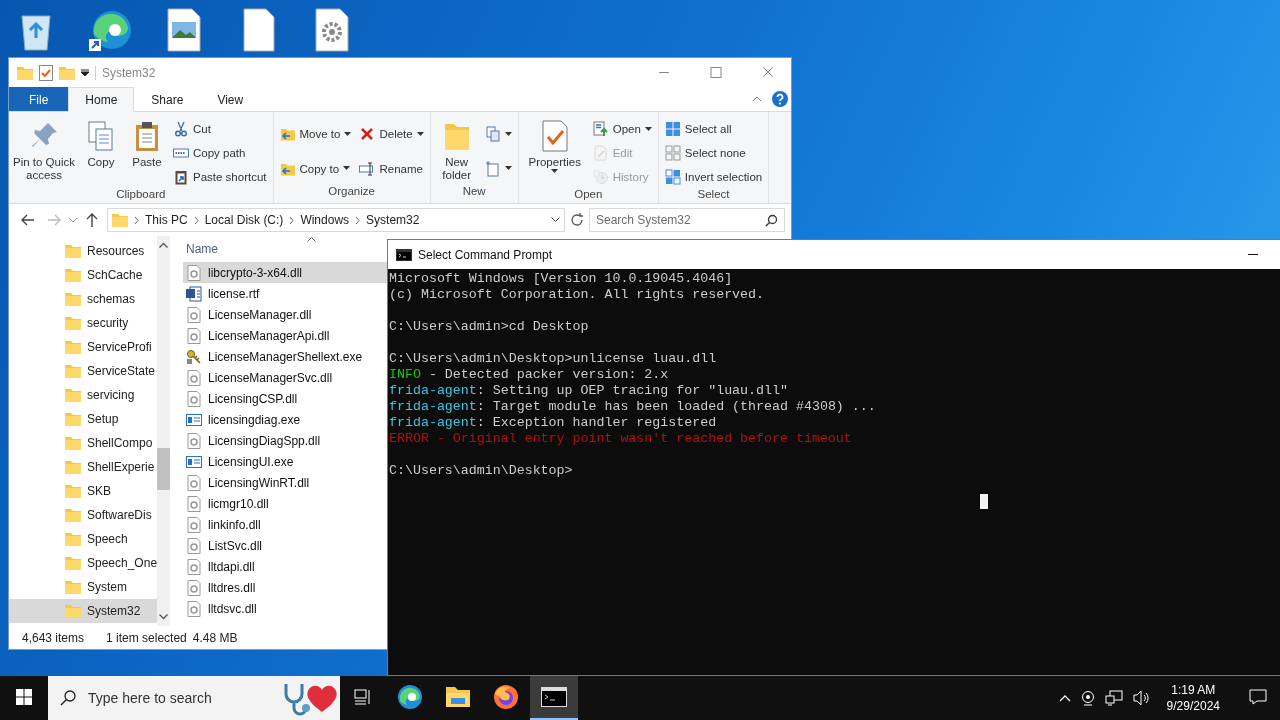 This screenshot has width=1280, height=720. Describe the element at coordinates (713, 177) in the screenshot. I see `ribbon-button: Invert selection` at that location.